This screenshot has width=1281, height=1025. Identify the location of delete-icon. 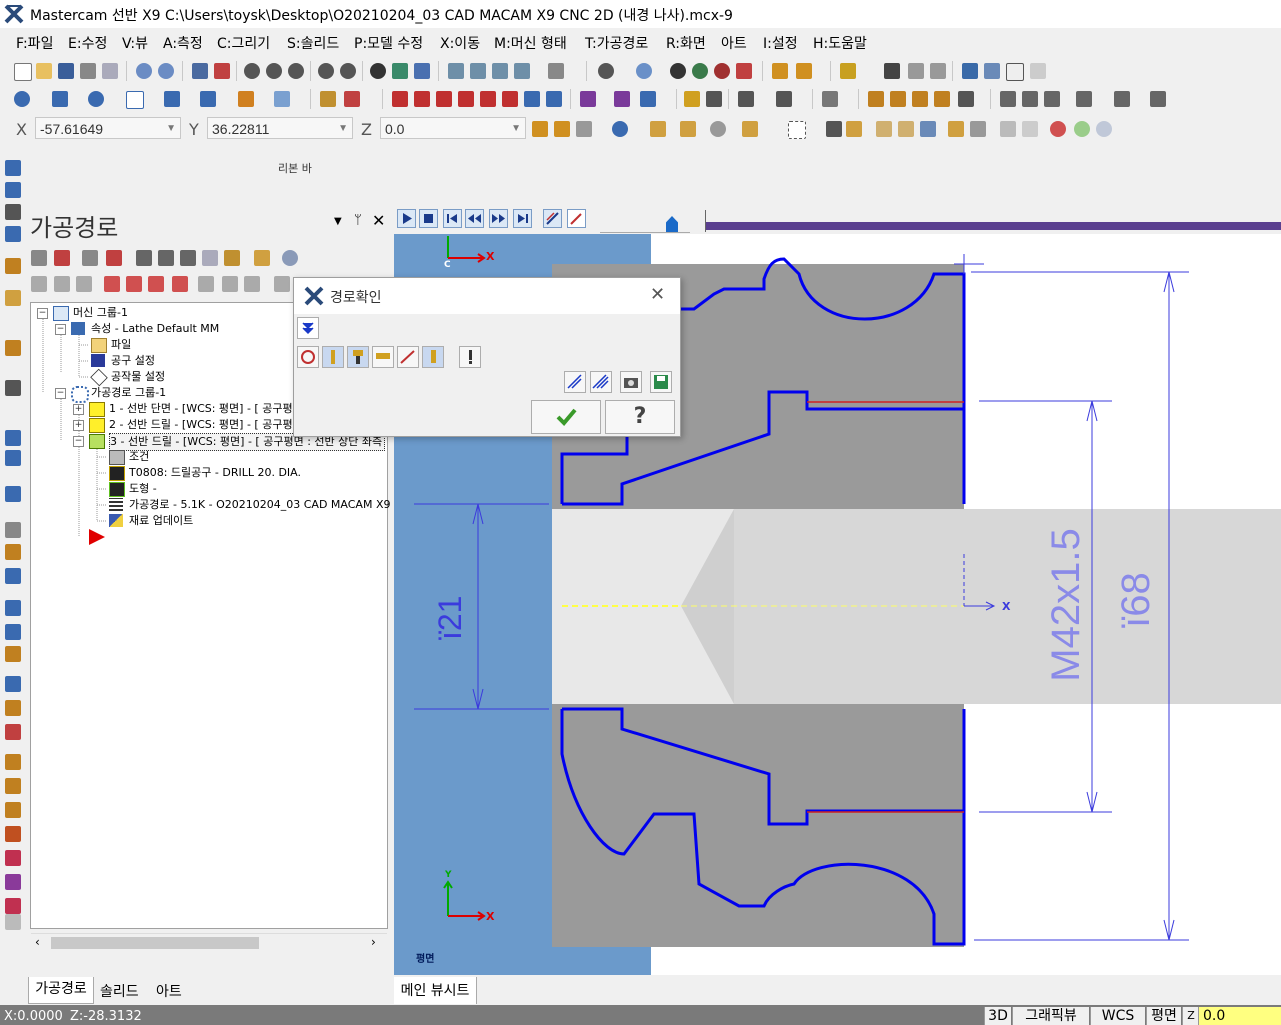
(352, 99).